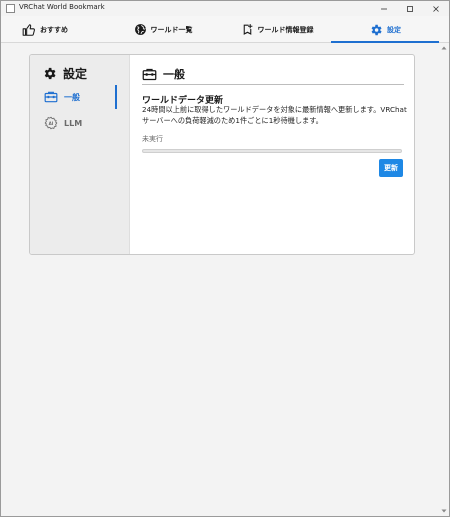 This screenshot has width=450, height=517. Describe the element at coordinates (63, 123) in the screenshot. I see `sidebar-item-llm: AI LLM` at that location.